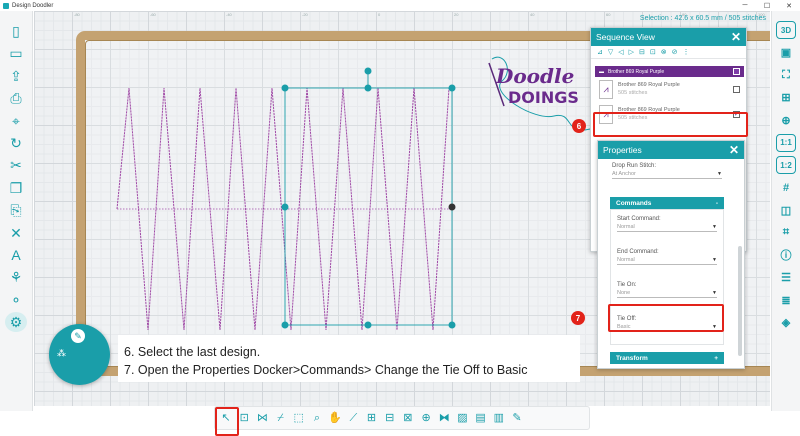 Image resolution: width=800 pixels, height=436 pixels. I want to click on knife-icon: ⌿, so click(281, 418).